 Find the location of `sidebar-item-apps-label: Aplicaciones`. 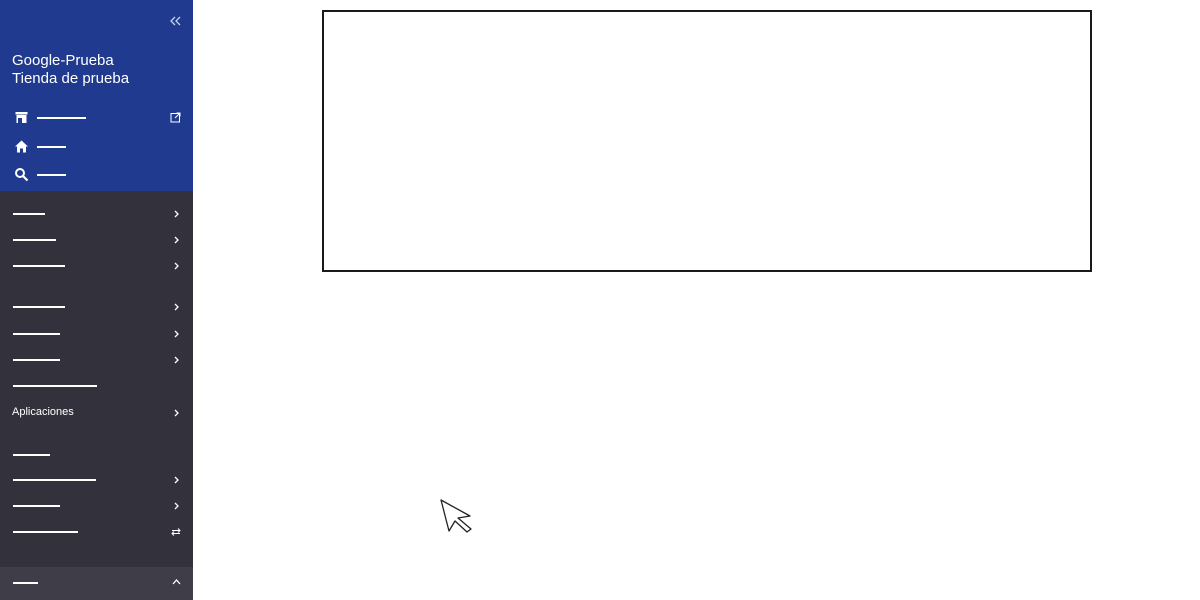

sidebar-item-apps-label: Aplicaciones is located at coordinates (43, 412).